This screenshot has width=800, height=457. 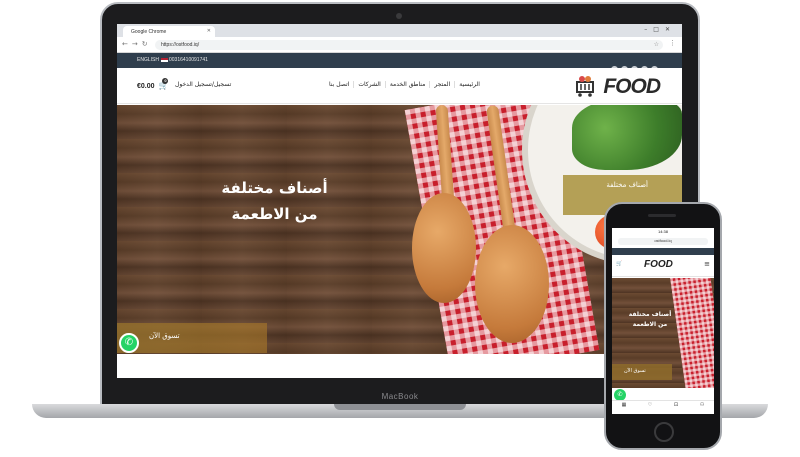 I want to click on bottom-nav-wishlist: ♡, so click(x=650, y=405).